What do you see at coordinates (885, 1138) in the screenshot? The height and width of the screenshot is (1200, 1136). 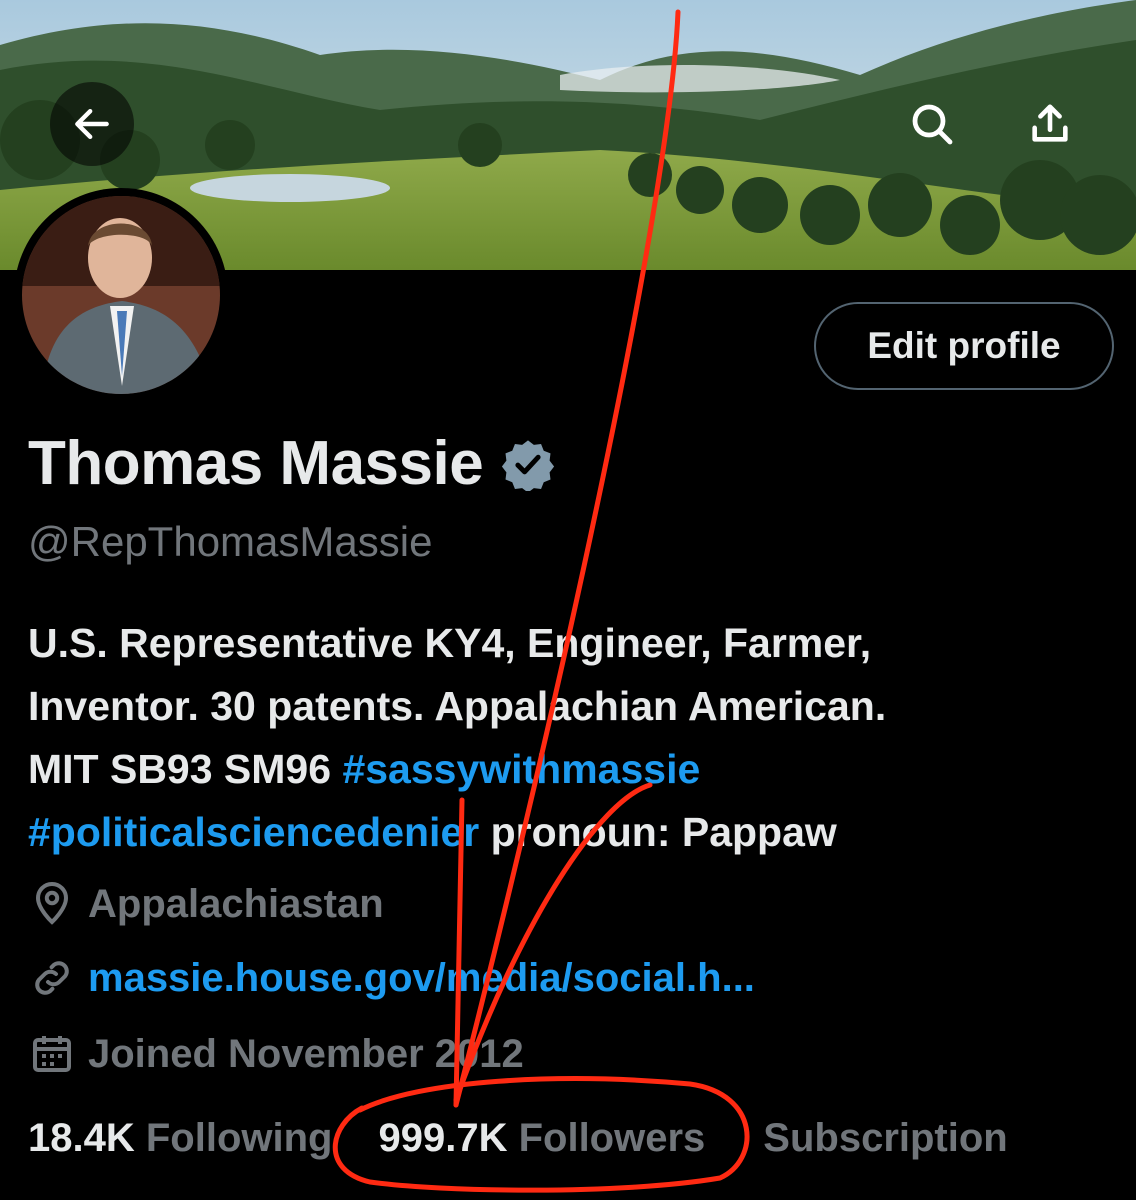 I see `subscription-link: Subscription` at bounding box center [885, 1138].